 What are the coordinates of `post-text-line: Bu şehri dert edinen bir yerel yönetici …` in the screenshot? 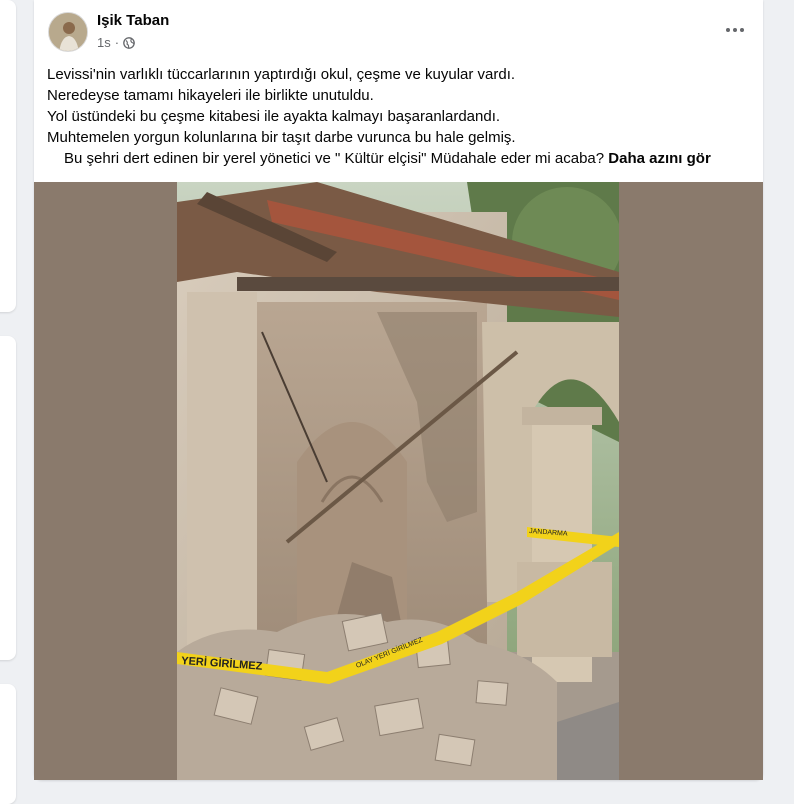 It's located at (334, 158).